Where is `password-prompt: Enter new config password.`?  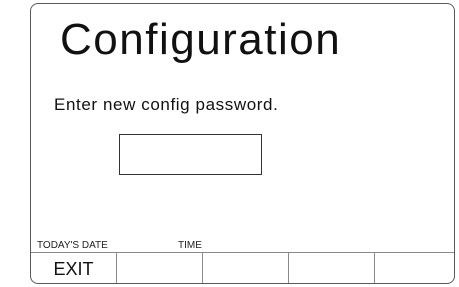 password-prompt: Enter new config password. is located at coordinates (166, 104).